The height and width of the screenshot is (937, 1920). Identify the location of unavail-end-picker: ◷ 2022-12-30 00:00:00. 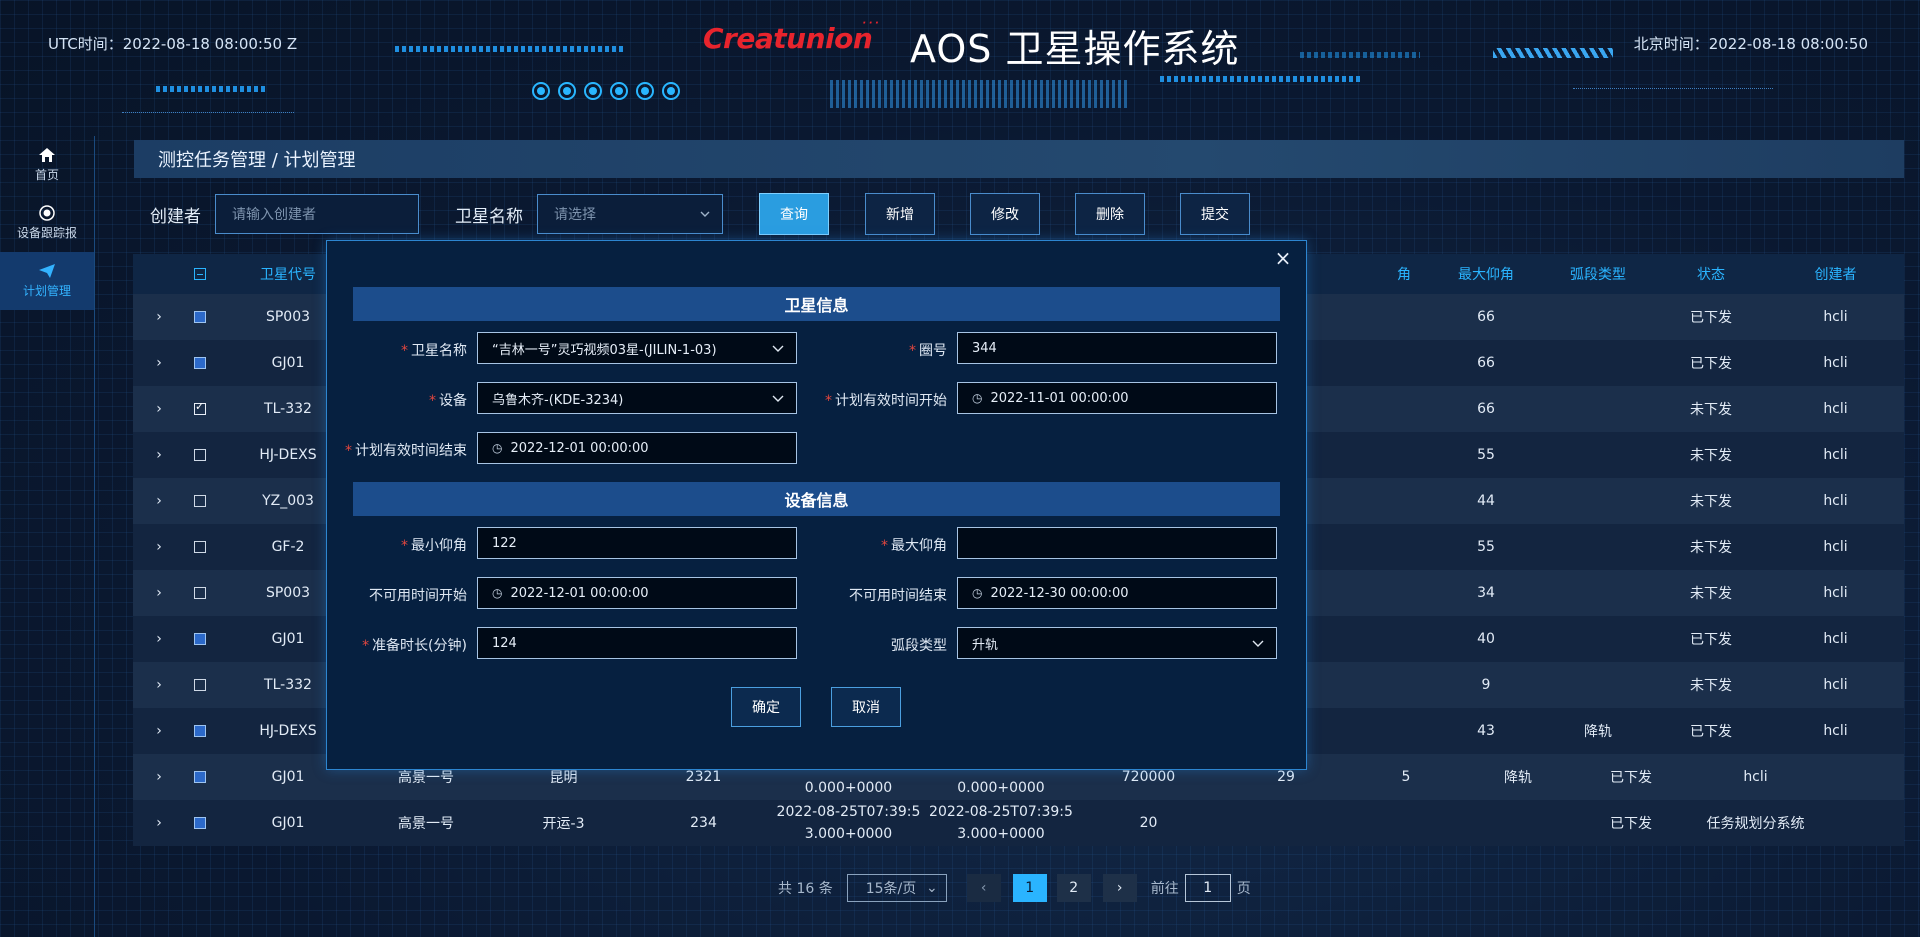
(1117, 593).